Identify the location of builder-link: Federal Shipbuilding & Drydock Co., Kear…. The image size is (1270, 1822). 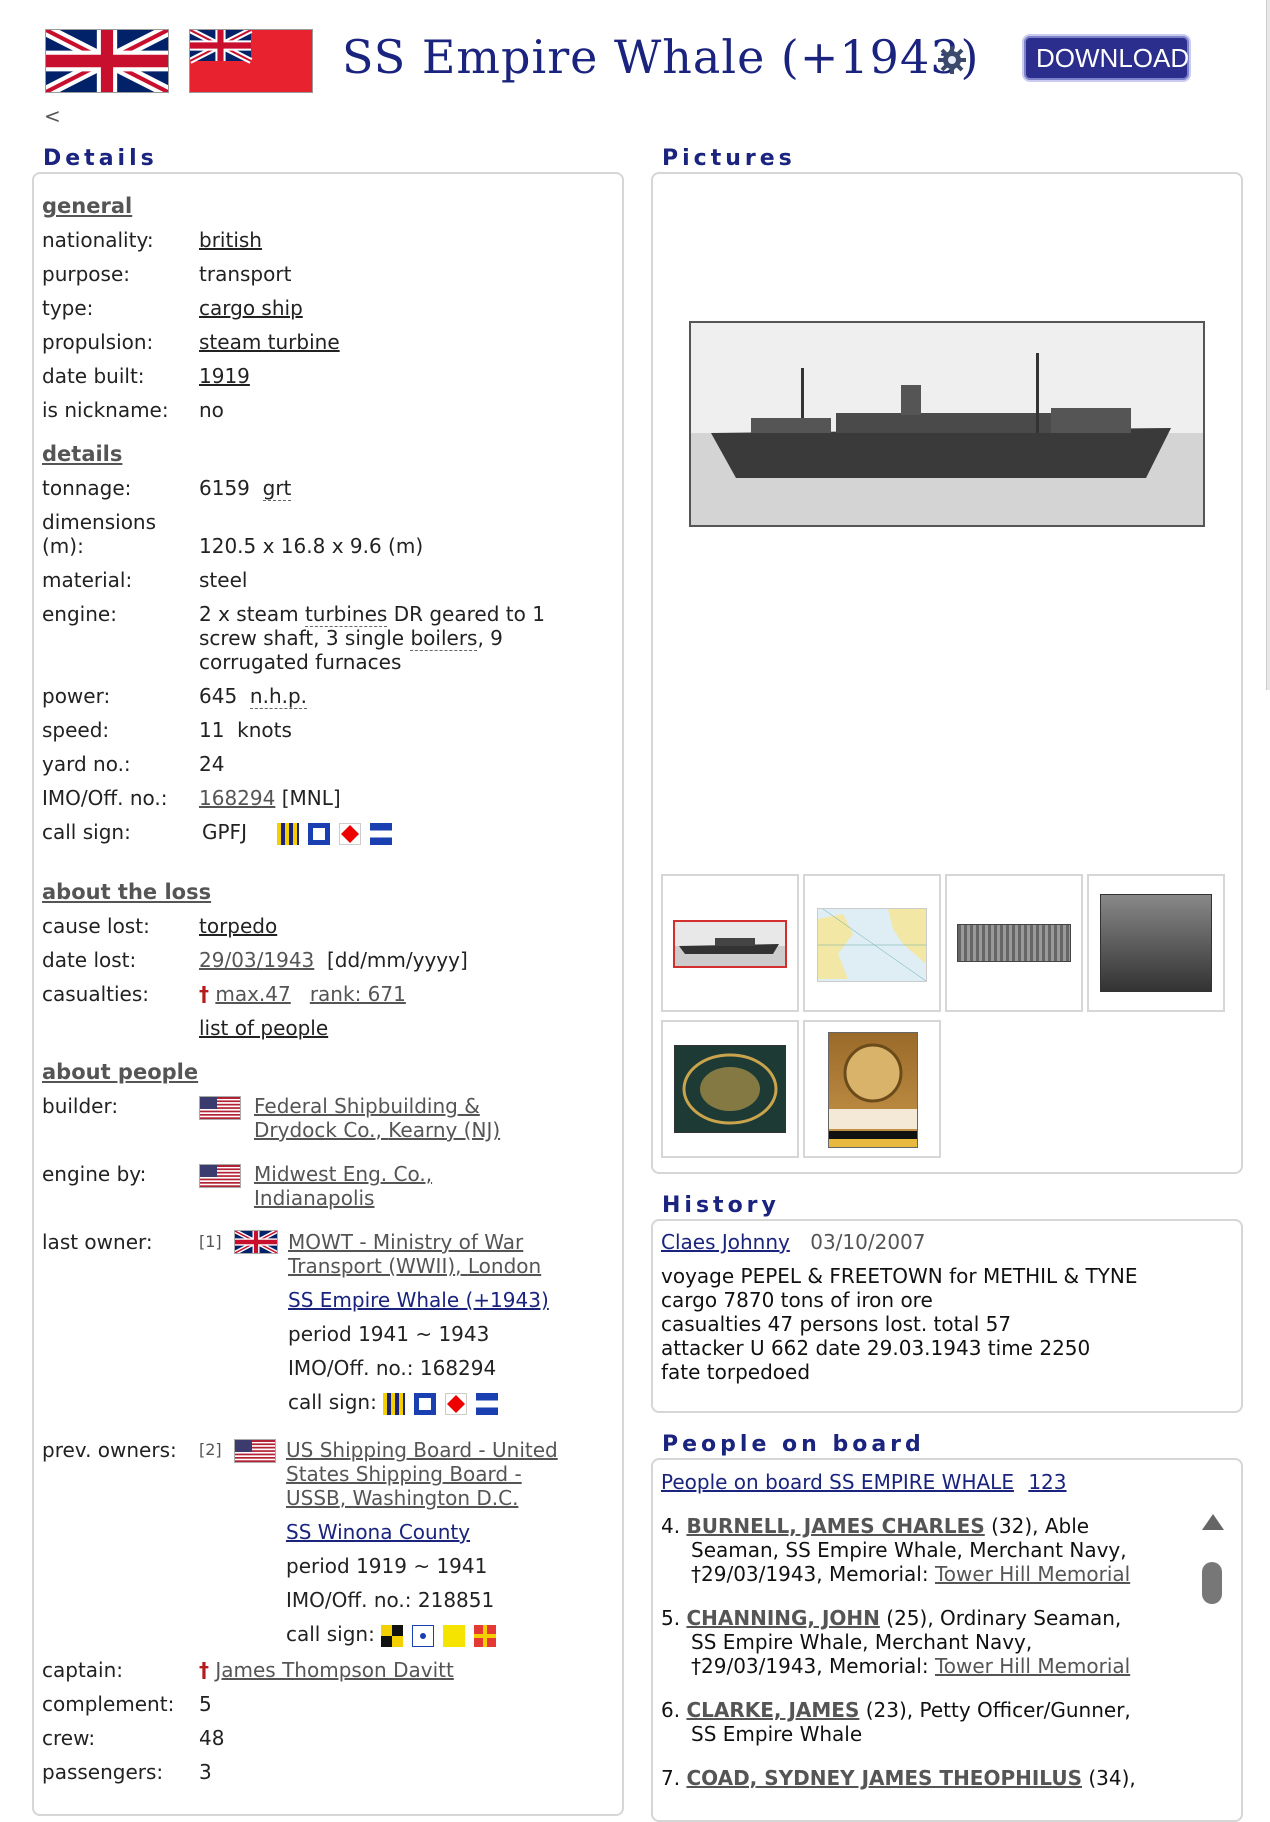
(377, 1118).